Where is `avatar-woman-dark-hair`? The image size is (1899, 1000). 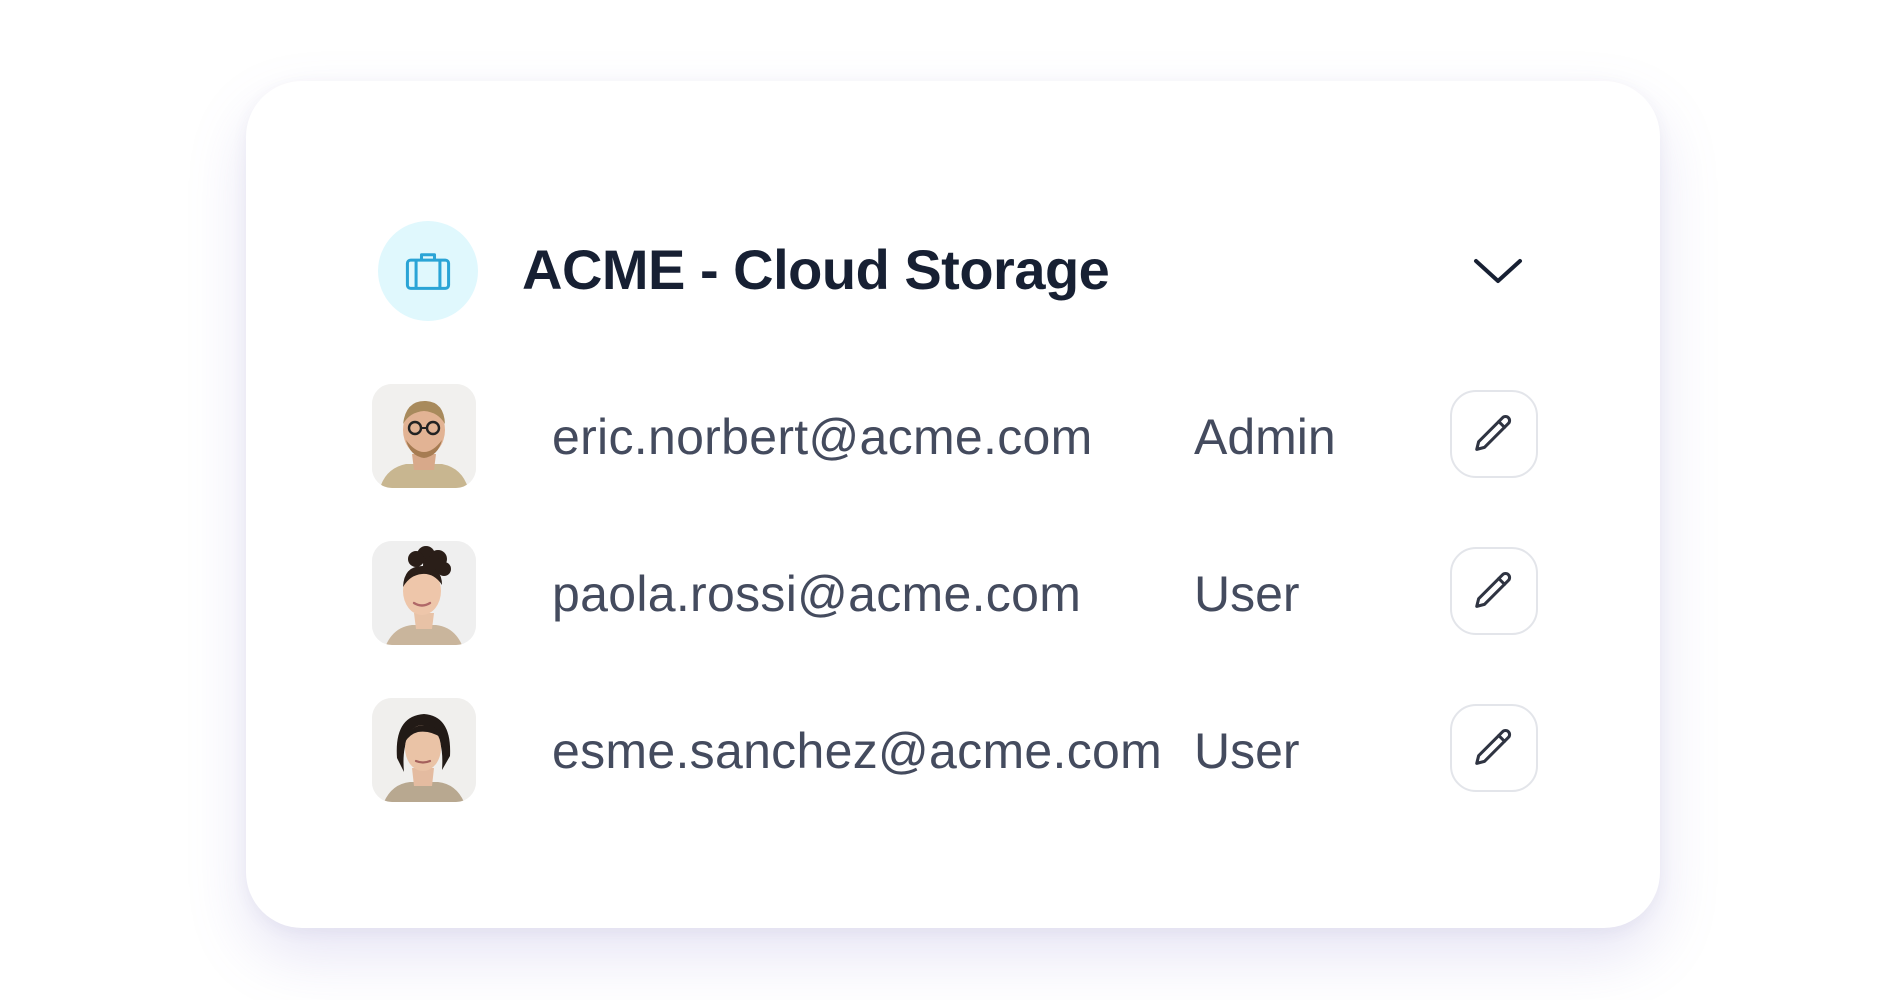
avatar-woman-dark-hair is located at coordinates (424, 750).